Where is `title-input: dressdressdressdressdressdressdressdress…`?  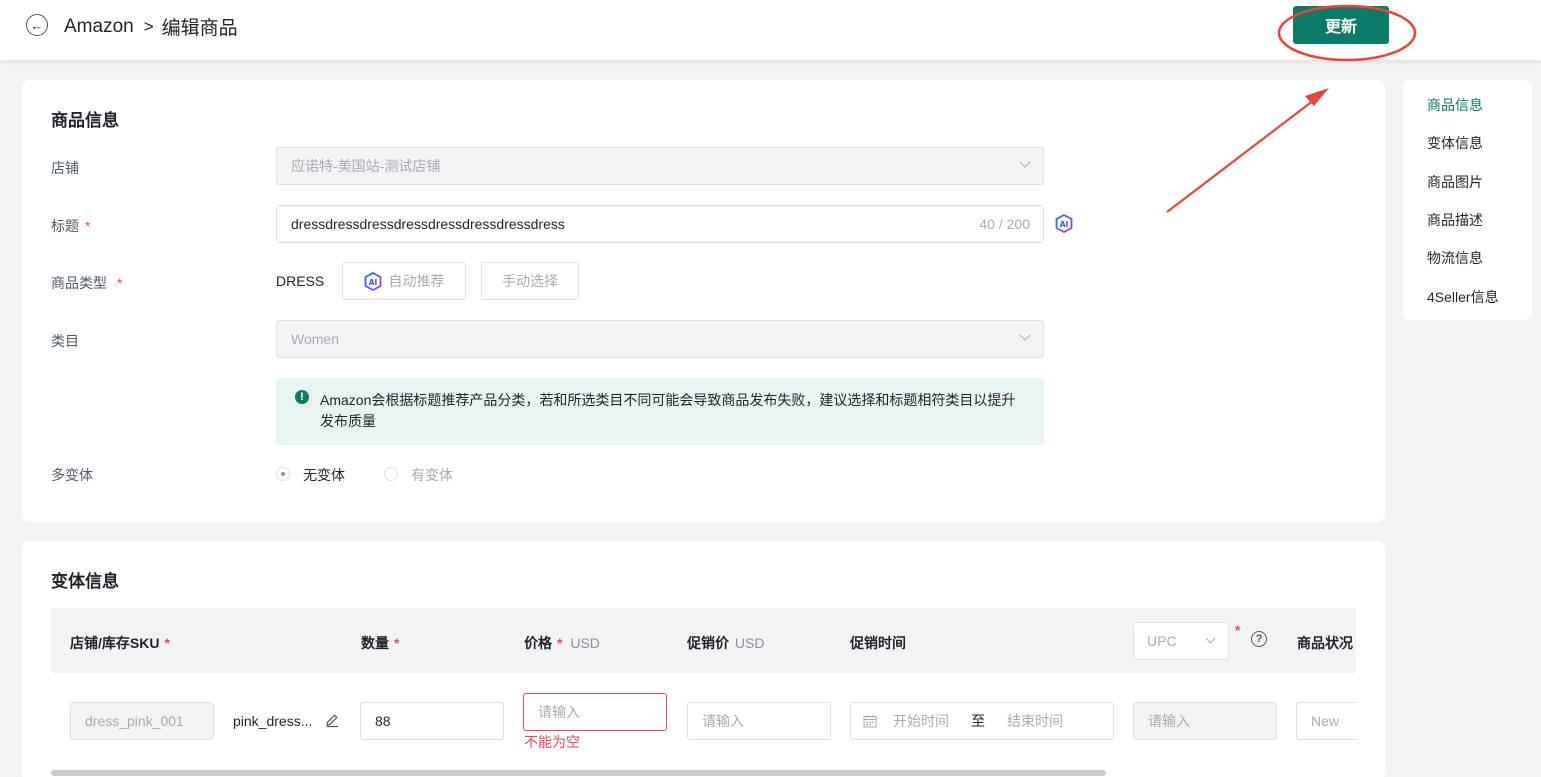
title-input: dressdressdressdressdressdressdressdress… is located at coordinates (660, 224).